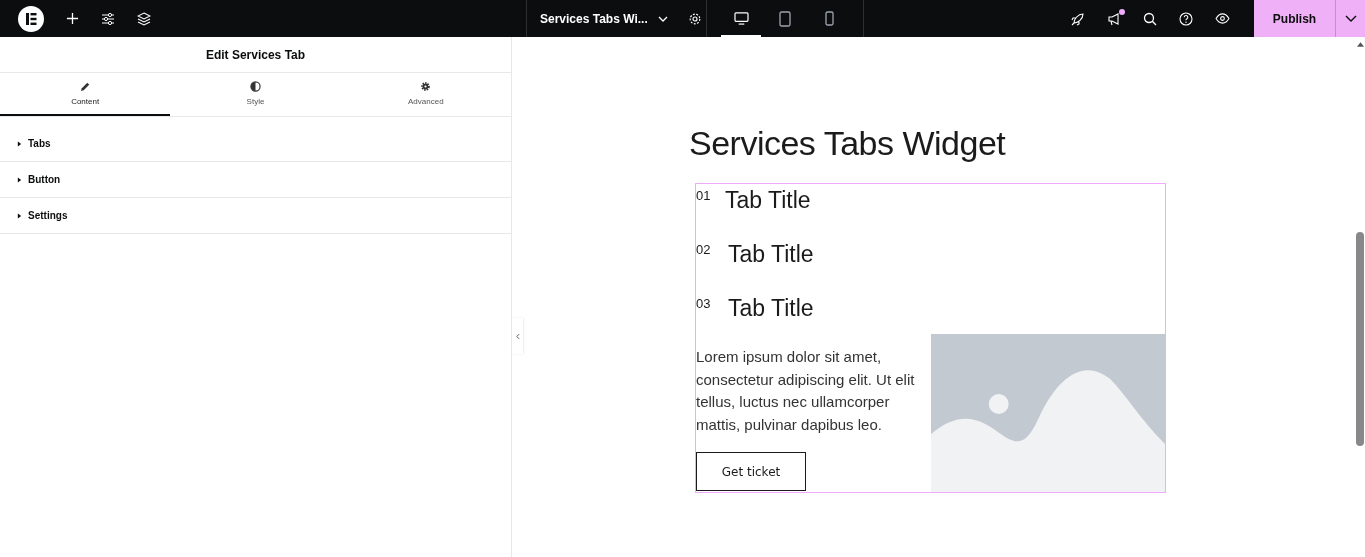  Describe the element at coordinates (255, 55) in the screenshot. I see `panel-title: Edit Services Tab` at that location.